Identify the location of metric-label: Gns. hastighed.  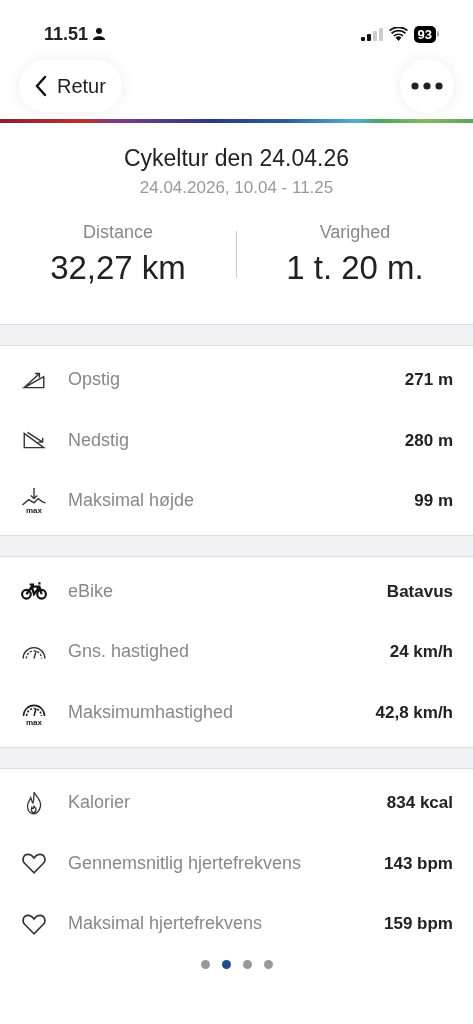
(129, 652).